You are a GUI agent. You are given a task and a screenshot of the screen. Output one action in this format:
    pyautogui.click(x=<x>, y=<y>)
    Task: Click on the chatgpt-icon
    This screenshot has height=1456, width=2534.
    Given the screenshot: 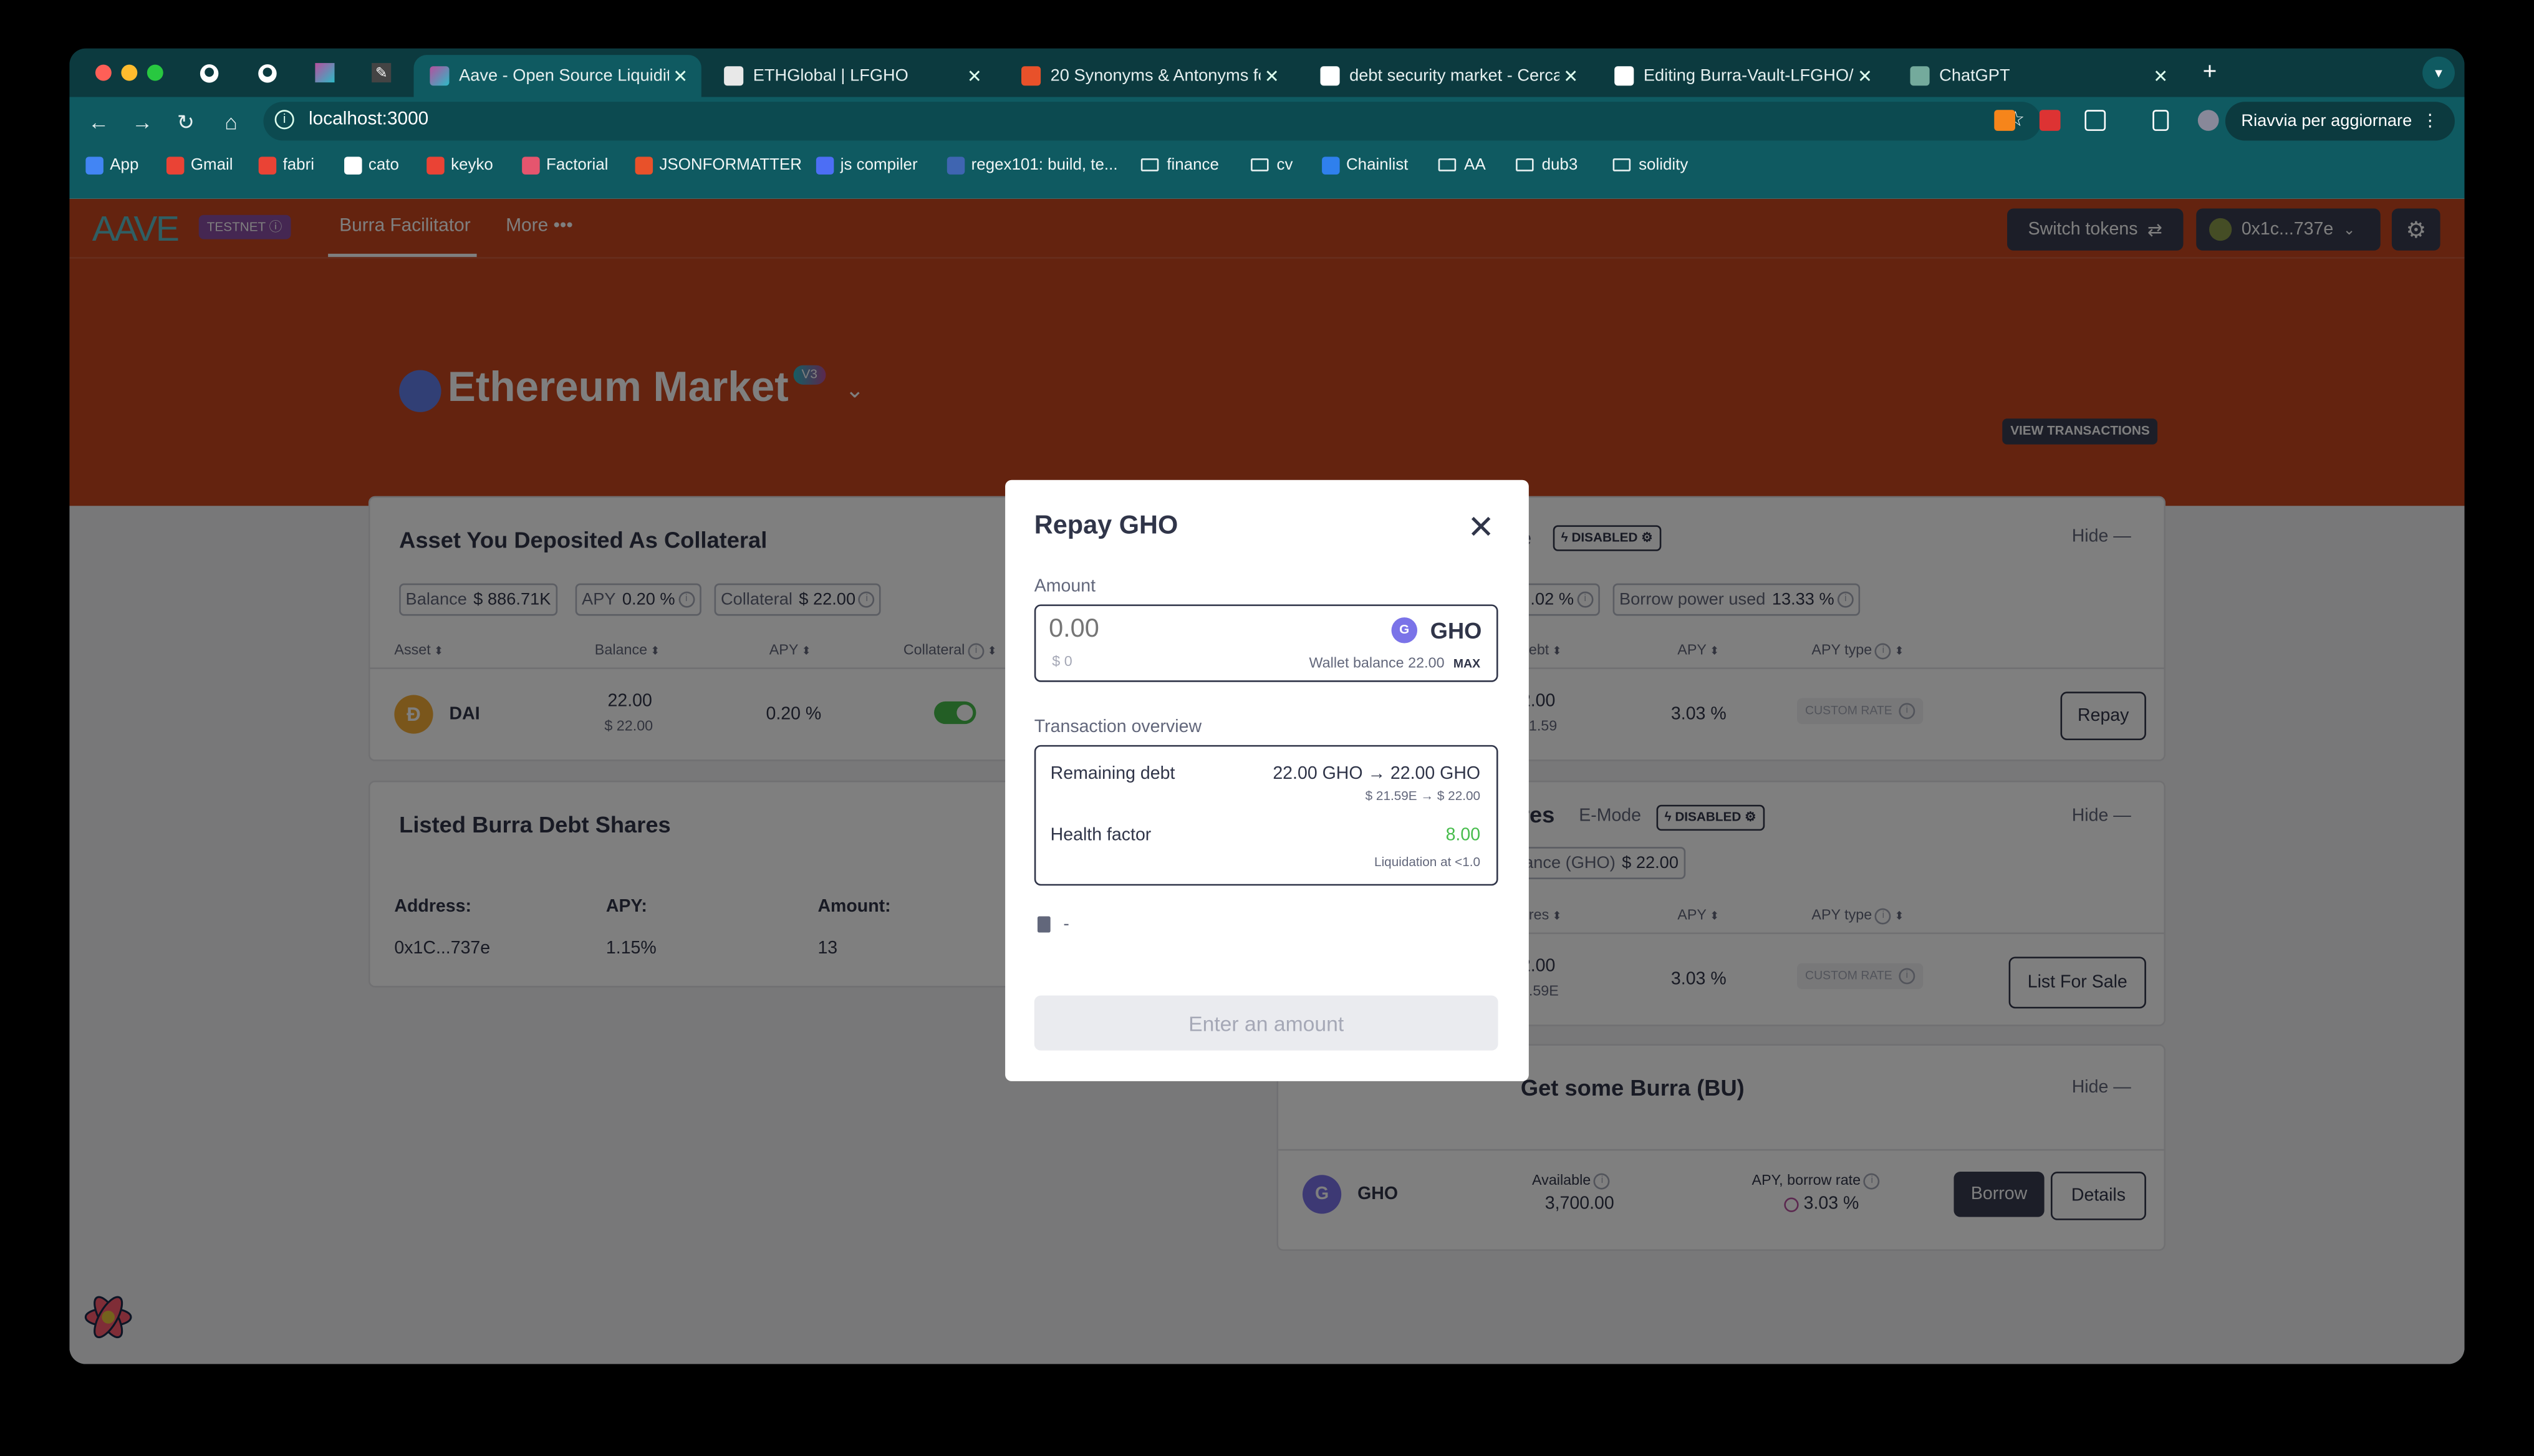 What is the action you would take?
    pyautogui.click(x=1920, y=76)
    